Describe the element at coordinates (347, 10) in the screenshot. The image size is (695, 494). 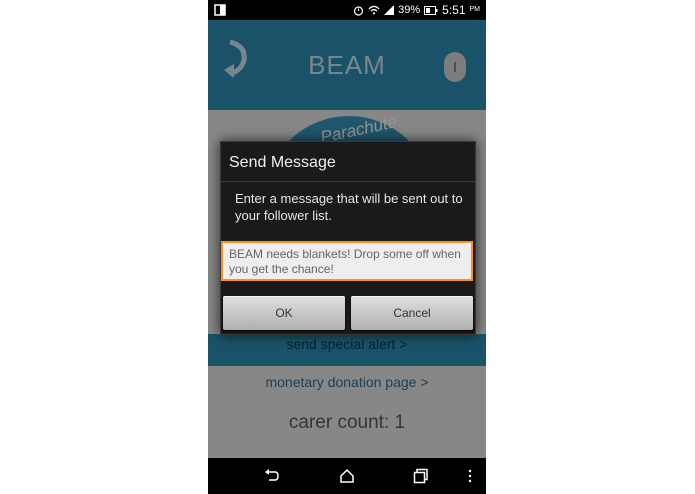
I see `status-bar: 39% 5:51 PM` at that location.